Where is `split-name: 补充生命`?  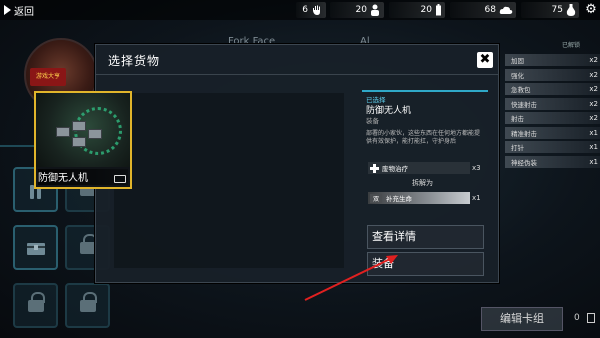
split-name: 补充生命 is located at coordinates (399, 199).